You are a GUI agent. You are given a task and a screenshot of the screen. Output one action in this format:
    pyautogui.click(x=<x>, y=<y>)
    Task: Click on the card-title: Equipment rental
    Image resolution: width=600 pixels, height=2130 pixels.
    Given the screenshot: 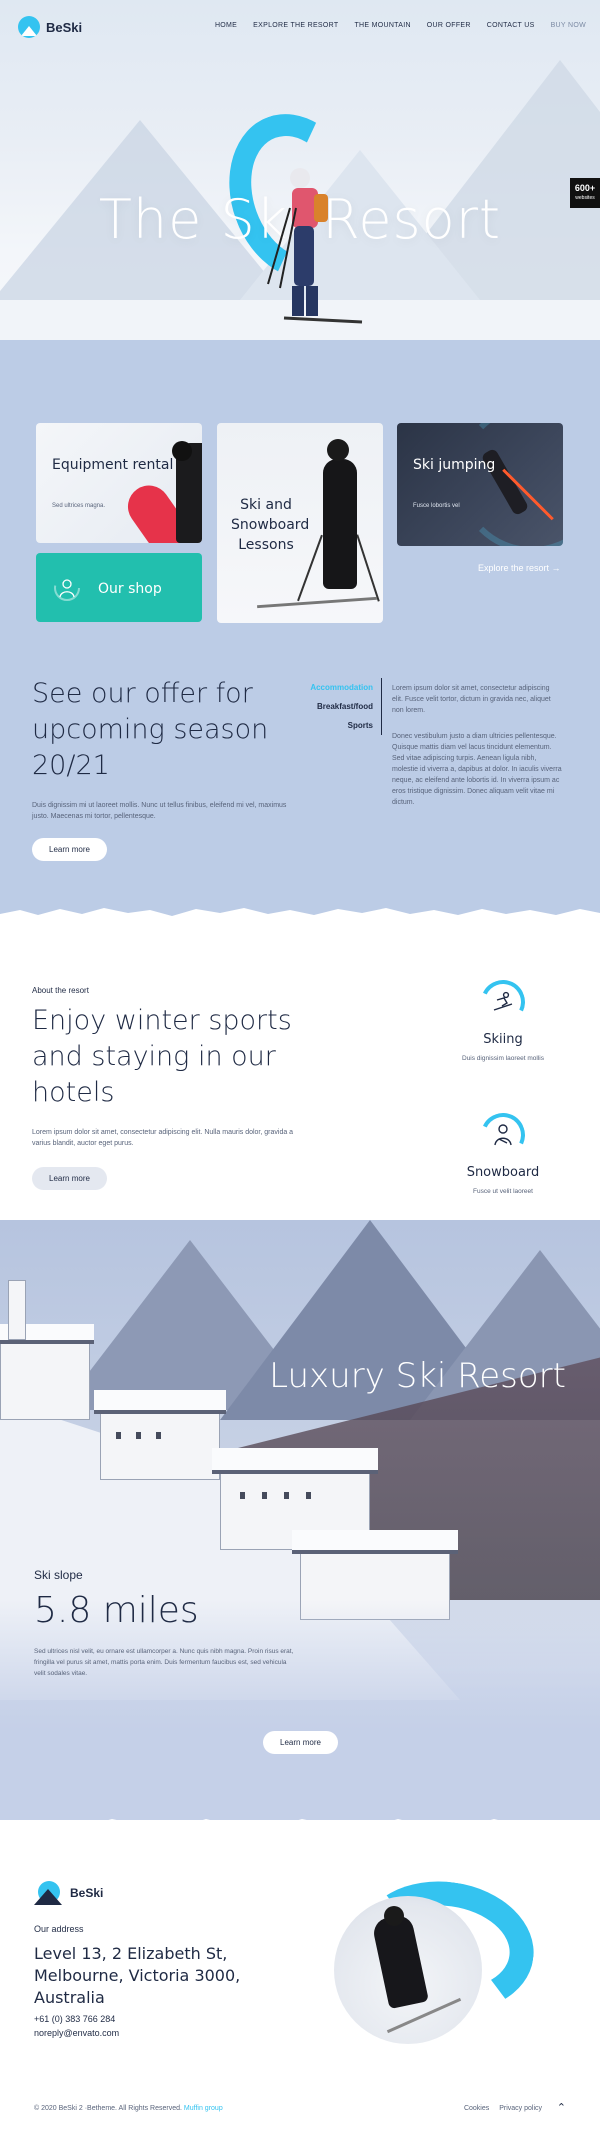 What is the action you would take?
    pyautogui.click(x=113, y=465)
    